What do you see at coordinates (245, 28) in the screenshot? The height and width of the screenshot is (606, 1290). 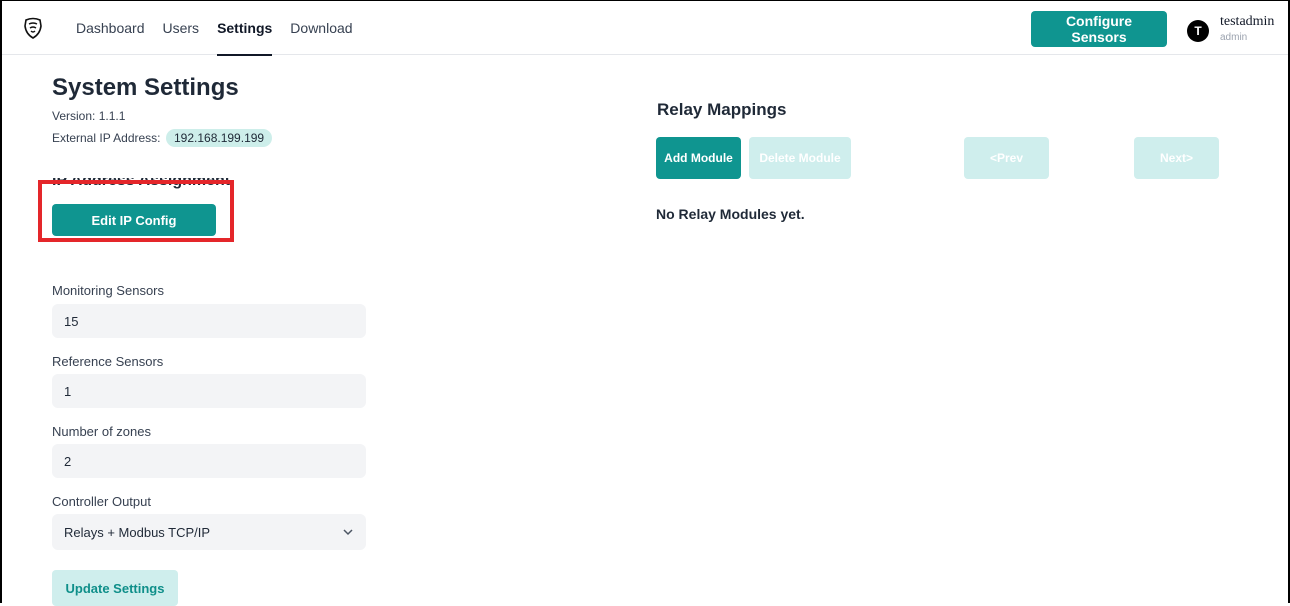 I see `nav-settings: Settings` at bounding box center [245, 28].